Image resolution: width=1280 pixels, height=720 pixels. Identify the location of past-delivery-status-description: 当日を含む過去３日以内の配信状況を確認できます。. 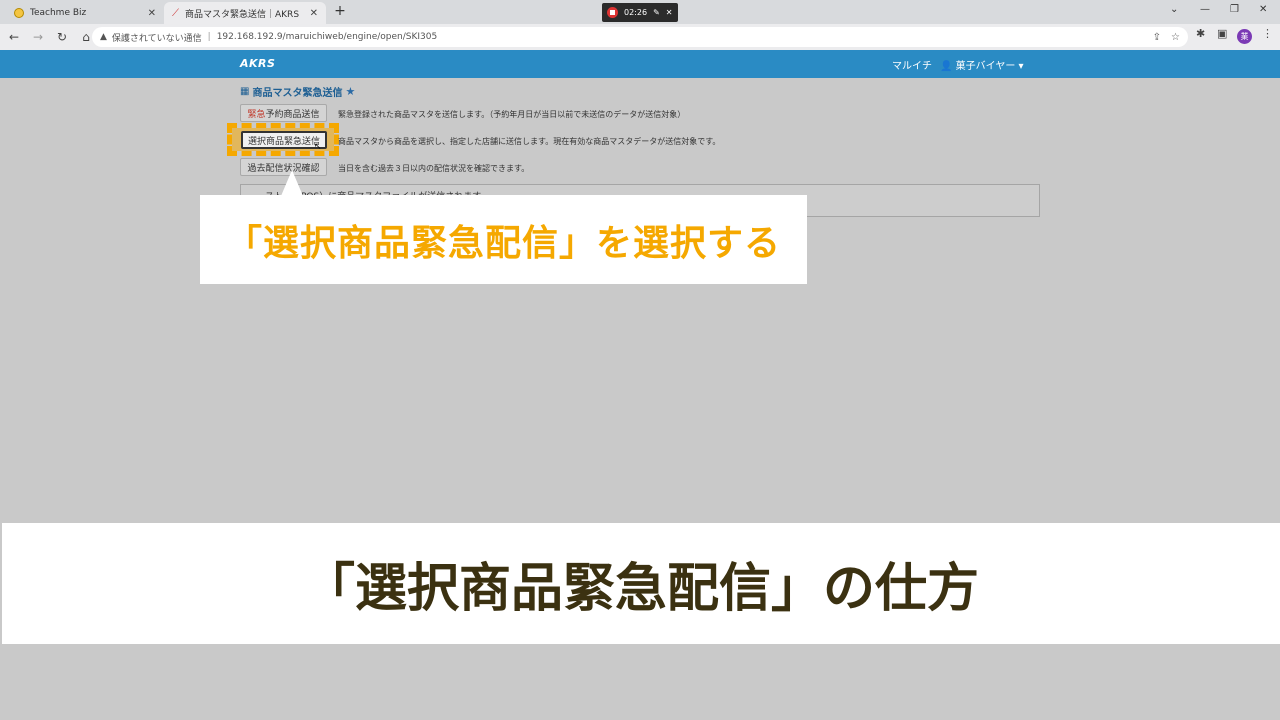
(434, 168).